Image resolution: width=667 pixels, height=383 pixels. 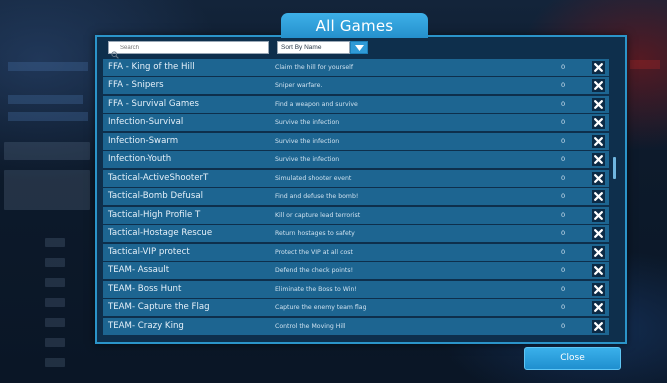 I want to click on game-name: FFA - Survival Games, so click(x=153, y=103).